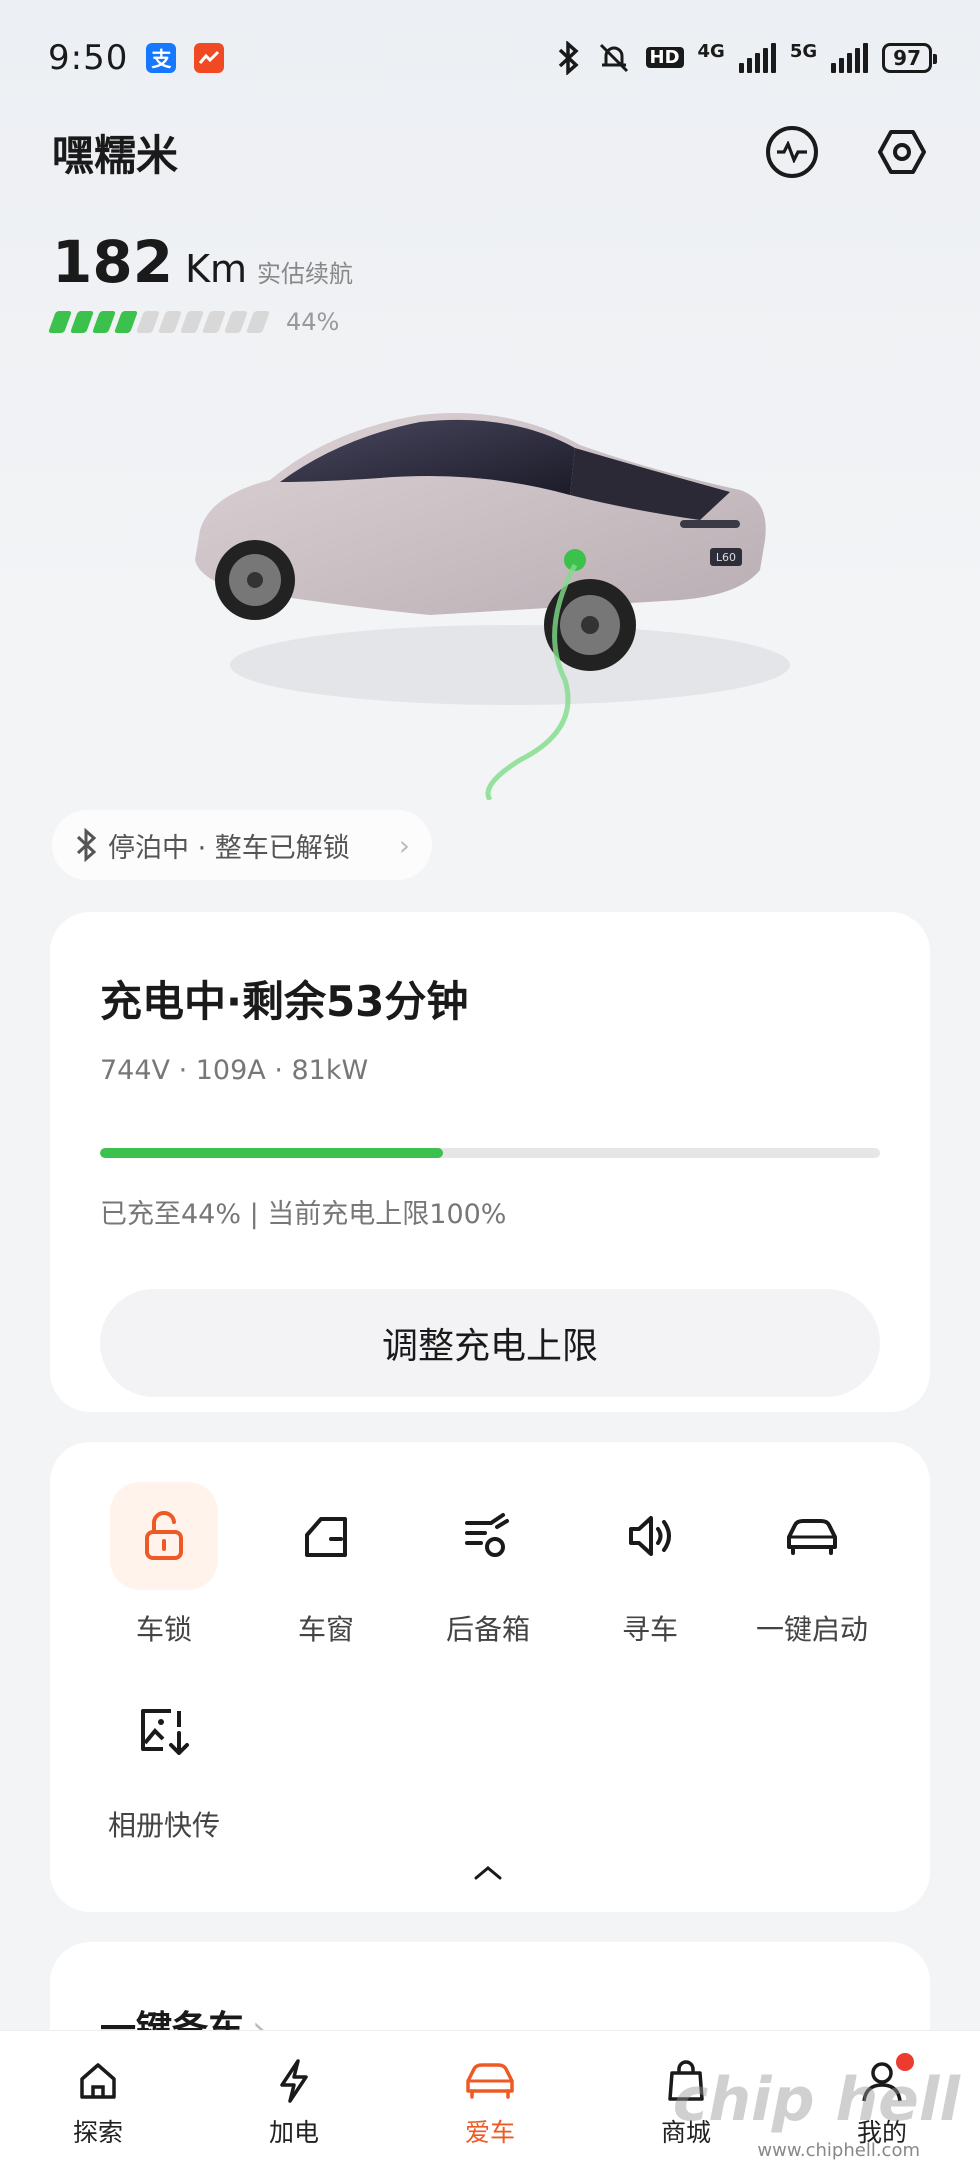 The width and height of the screenshot is (980, 2177). I want to click on photo-transfer-icon, so click(164, 1732).